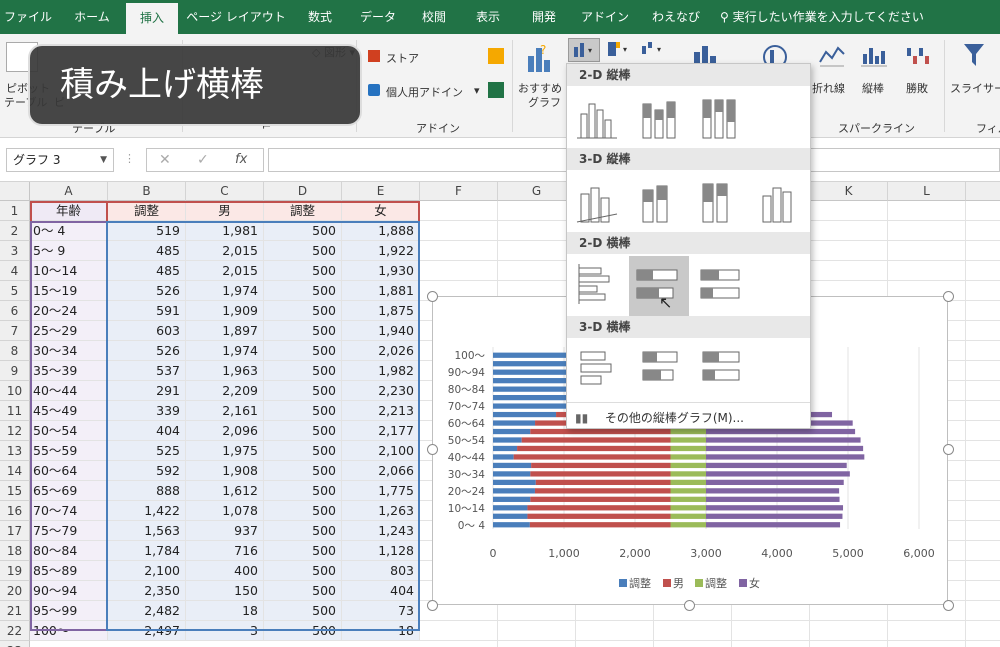  Describe the element at coordinates (975, 88) in the screenshot. I see `slicer-button: スライサー` at that location.